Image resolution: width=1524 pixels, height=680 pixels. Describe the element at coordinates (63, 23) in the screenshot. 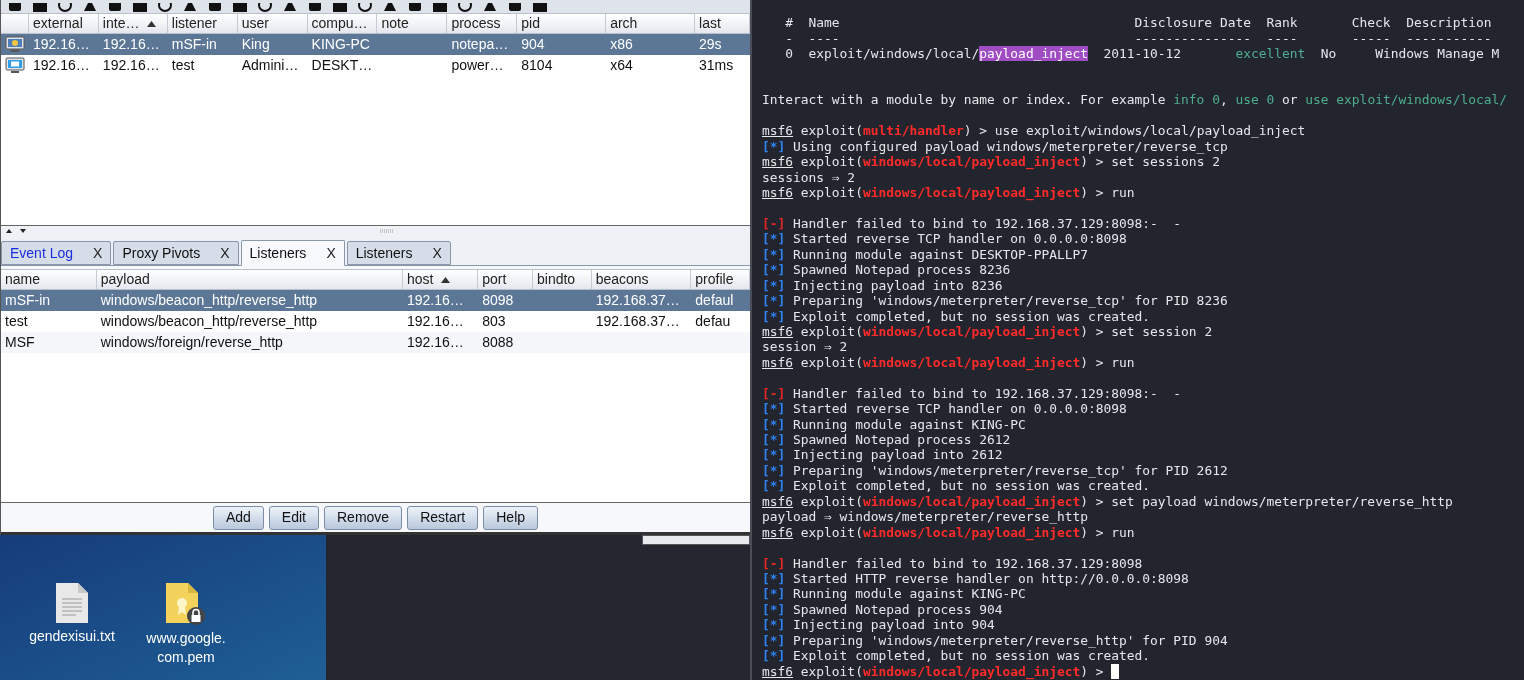

I see `column-header: external` at that location.